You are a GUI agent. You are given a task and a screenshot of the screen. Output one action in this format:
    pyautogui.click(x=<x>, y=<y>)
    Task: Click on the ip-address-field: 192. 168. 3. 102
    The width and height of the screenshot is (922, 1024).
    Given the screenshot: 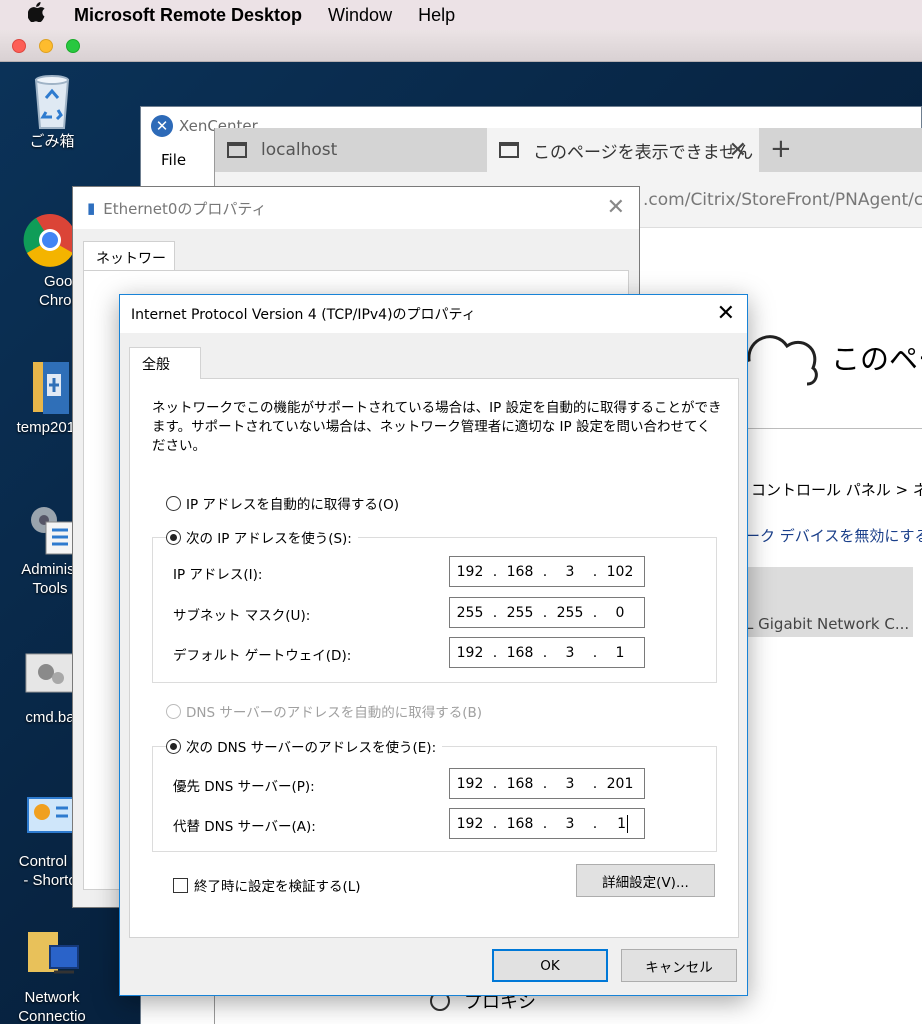 What is the action you would take?
    pyautogui.click(x=547, y=571)
    